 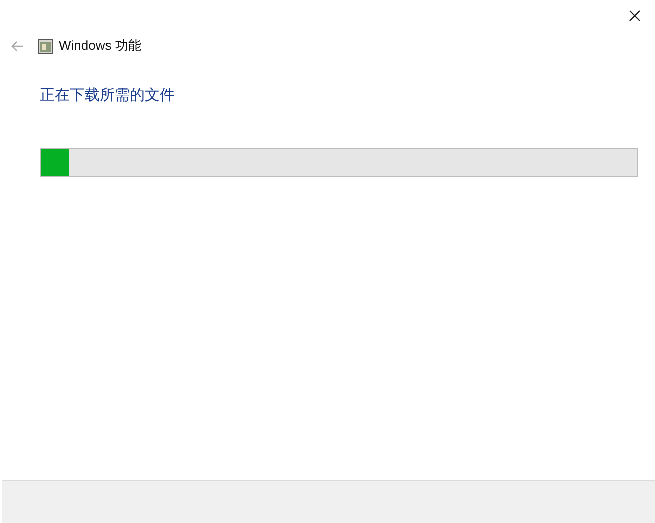 What do you see at coordinates (17, 46) in the screenshot?
I see `back-arrow-icon` at bounding box center [17, 46].